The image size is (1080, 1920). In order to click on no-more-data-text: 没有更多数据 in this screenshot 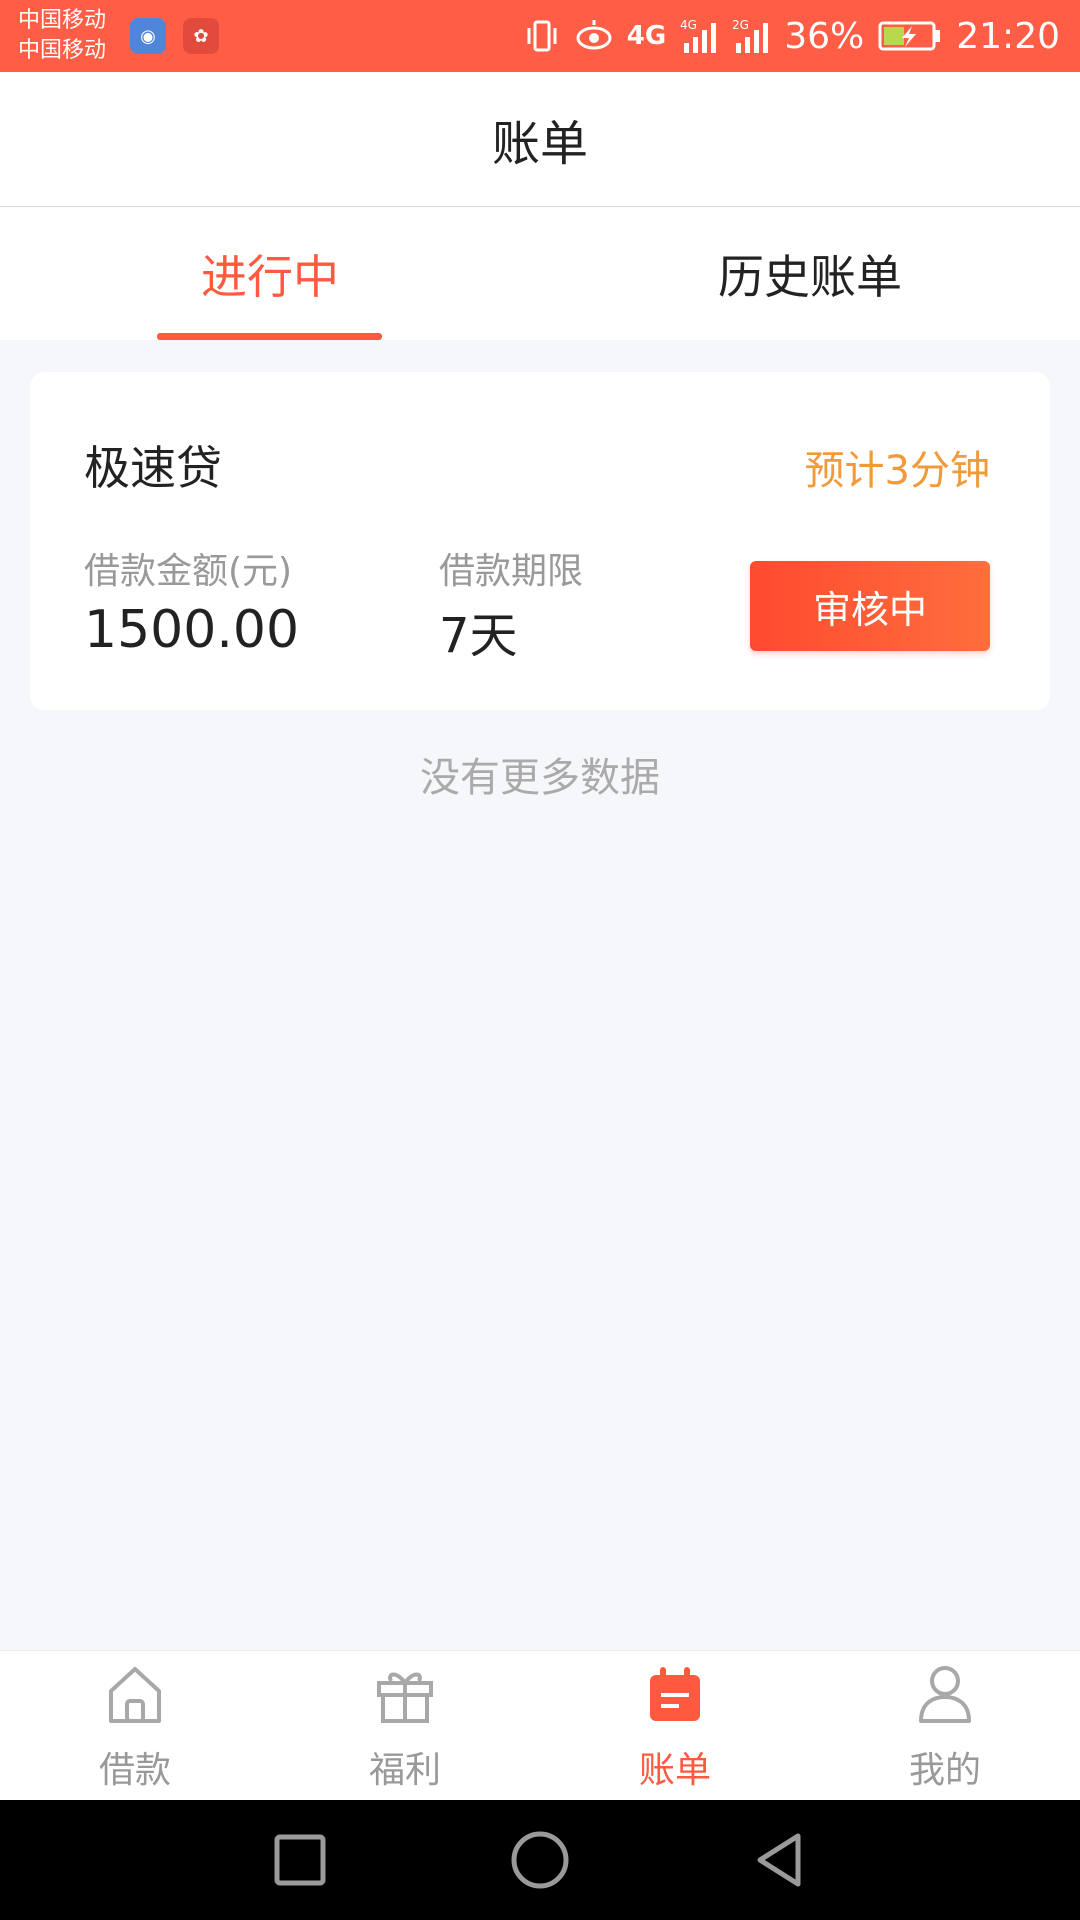, I will do `click(540, 778)`.